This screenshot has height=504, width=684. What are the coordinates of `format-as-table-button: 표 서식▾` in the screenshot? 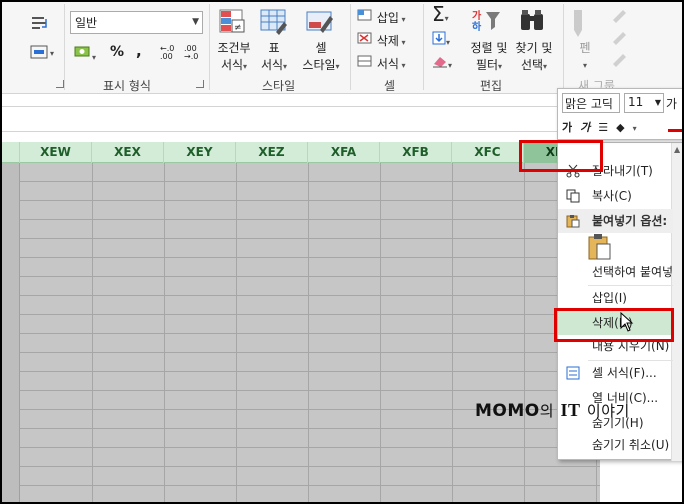 It's located at (274, 57).